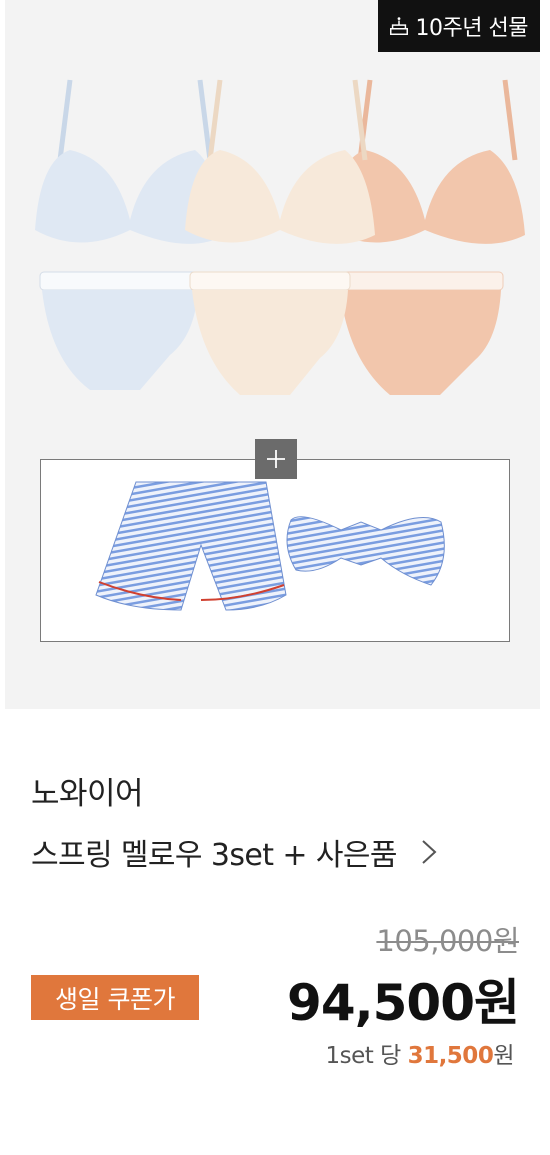 The width and height of the screenshot is (550, 1155). I want to click on peach-panty, so click(420, 333).